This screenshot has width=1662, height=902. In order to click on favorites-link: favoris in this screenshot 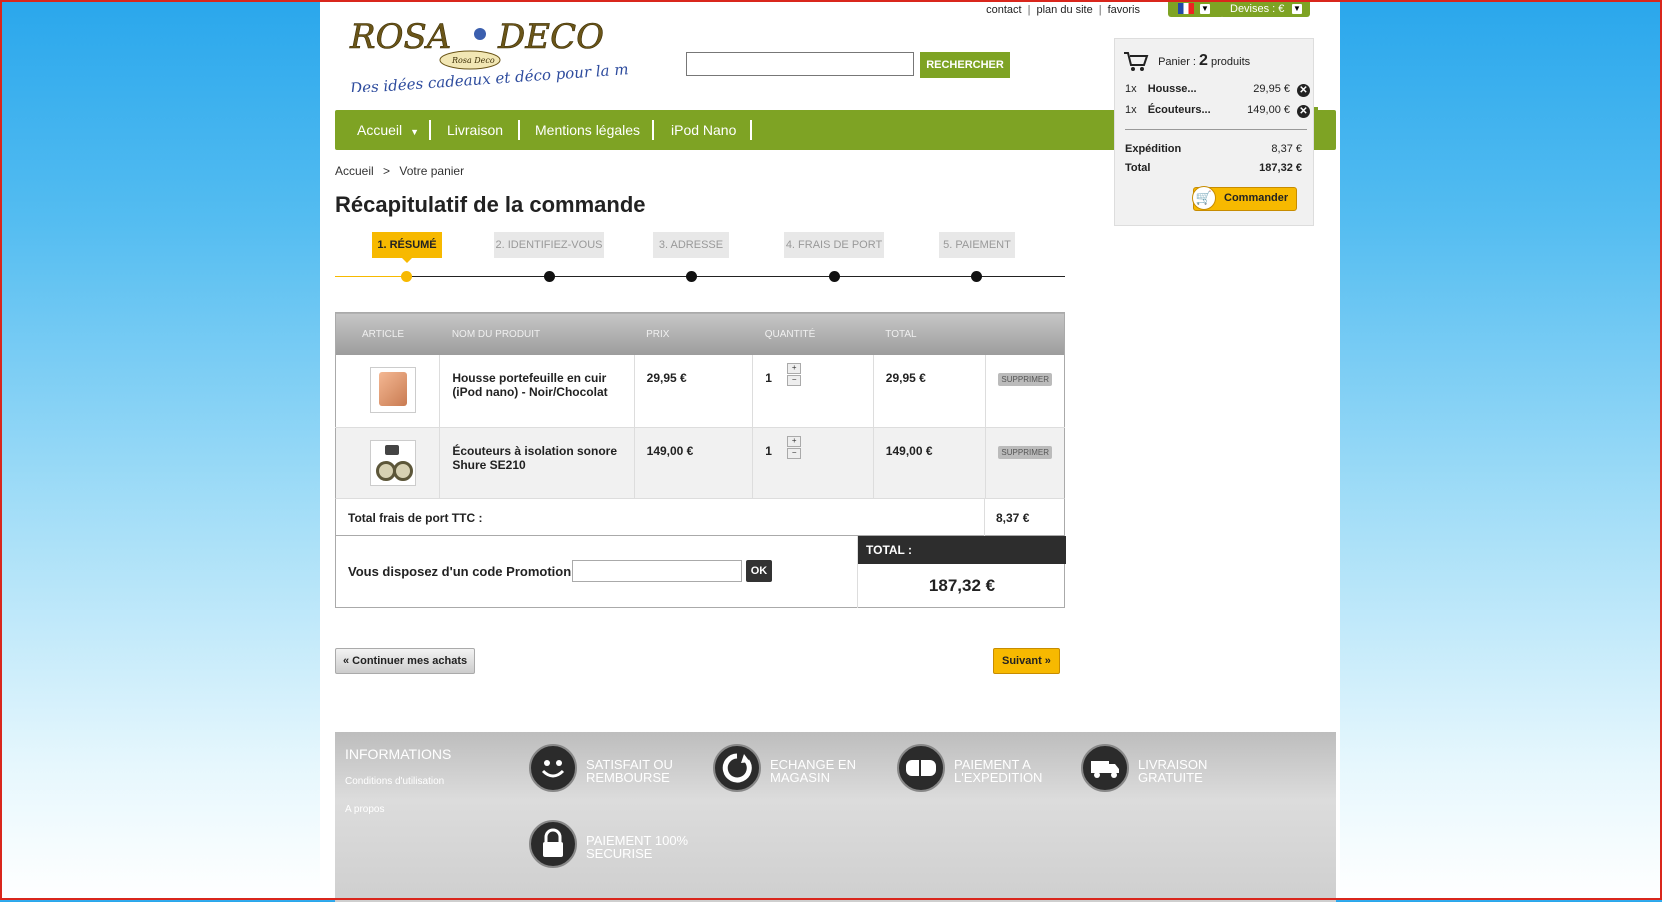, I will do `click(1124, 10)`.